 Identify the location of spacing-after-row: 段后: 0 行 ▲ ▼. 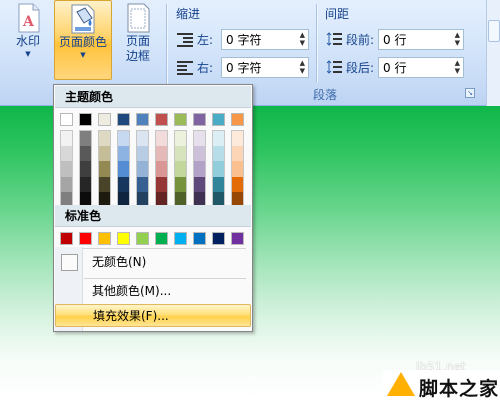
(395, 67).